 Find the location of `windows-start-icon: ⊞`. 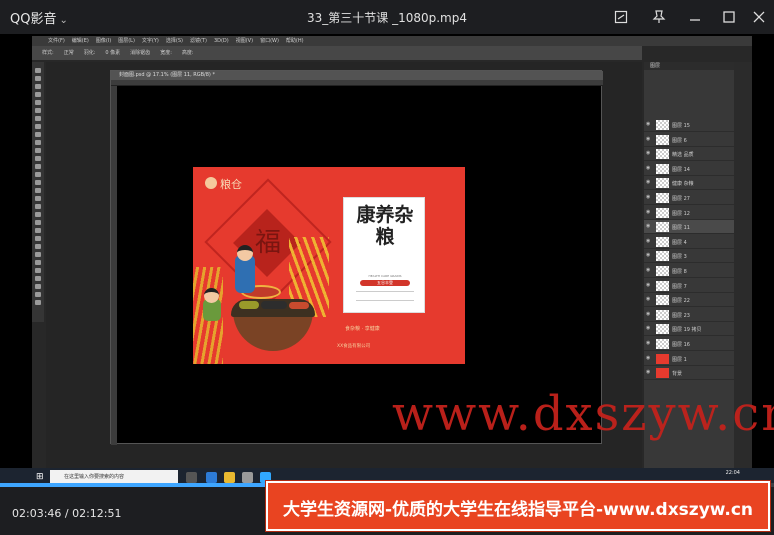

windows-start-icon: ⊞ is located at coordinates (41, 477).